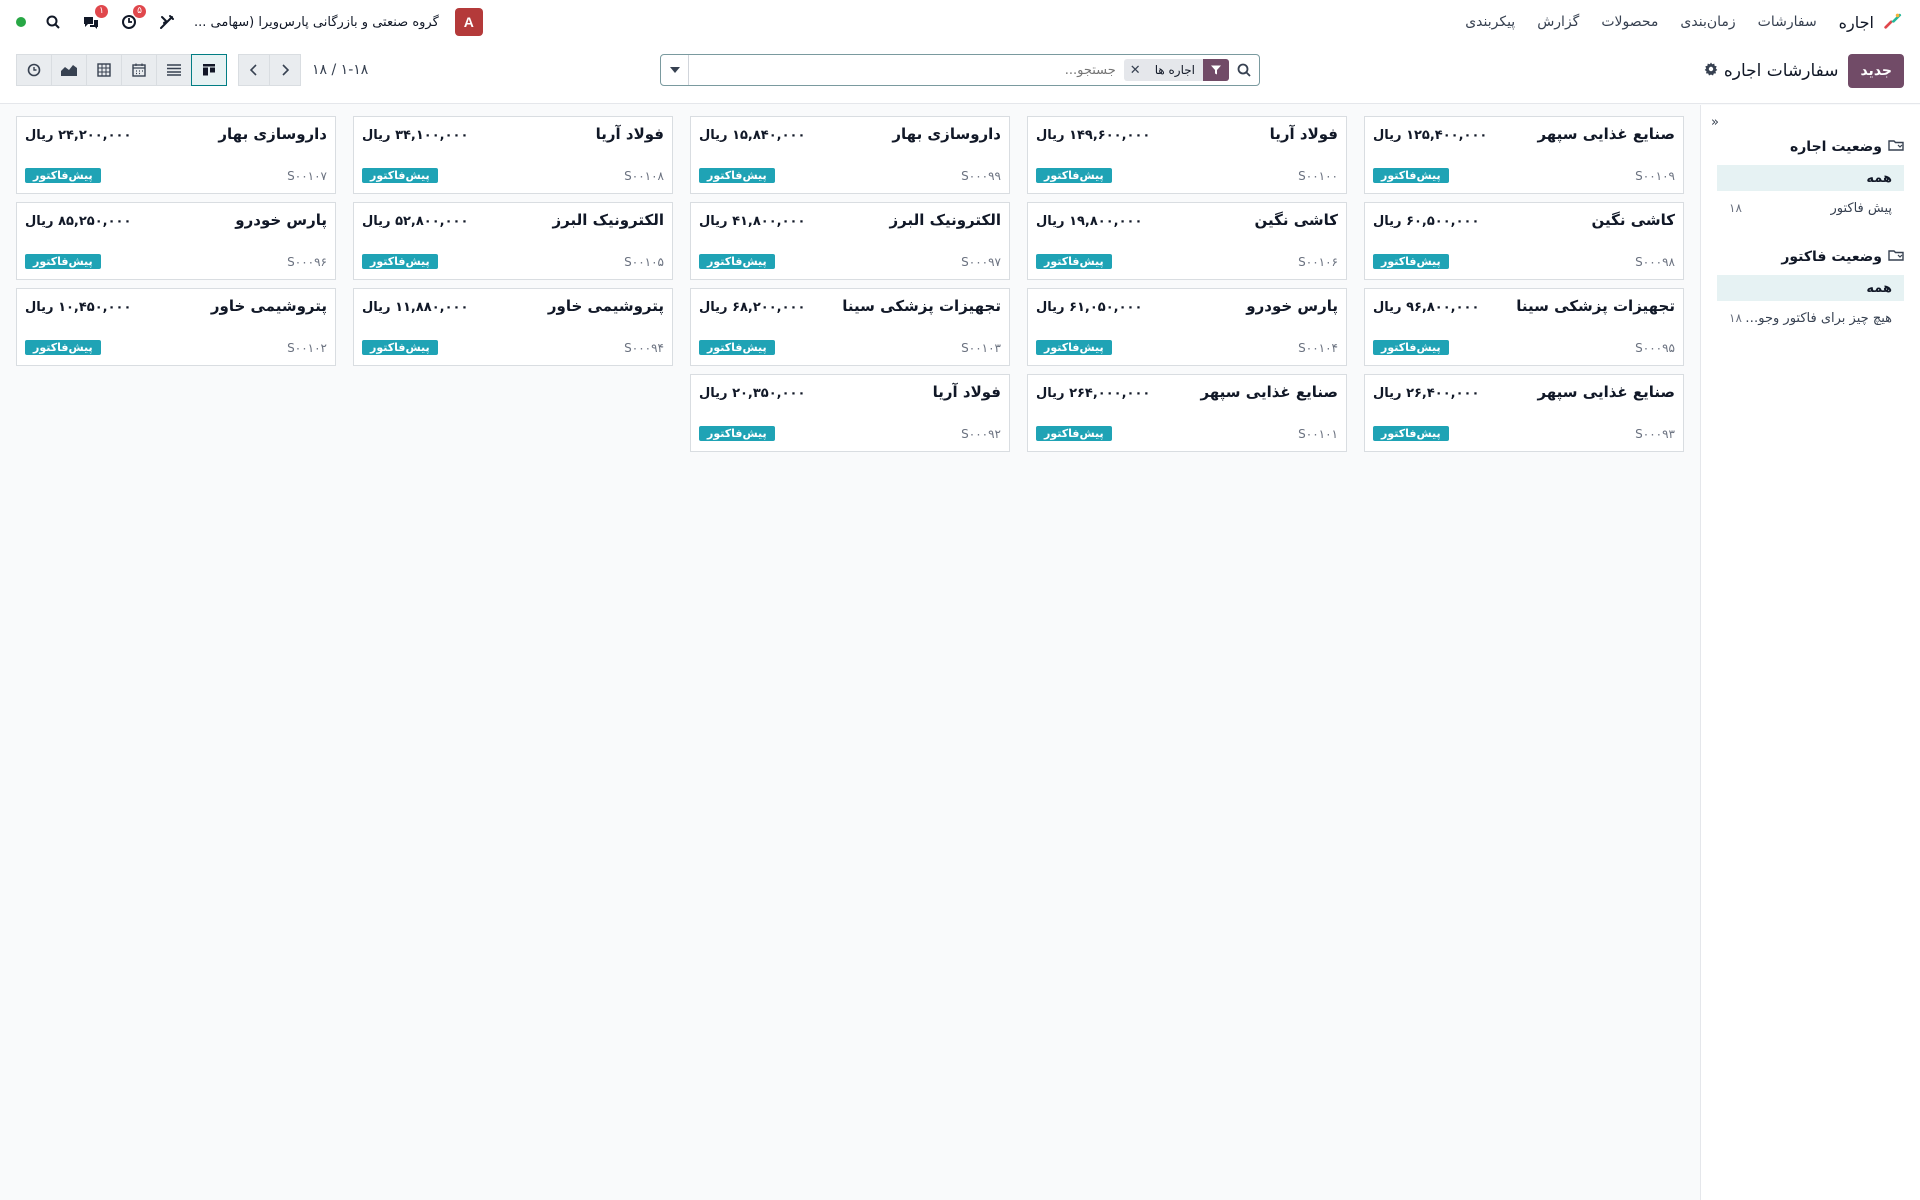  I want to click on search-icon, so click(53, 22).